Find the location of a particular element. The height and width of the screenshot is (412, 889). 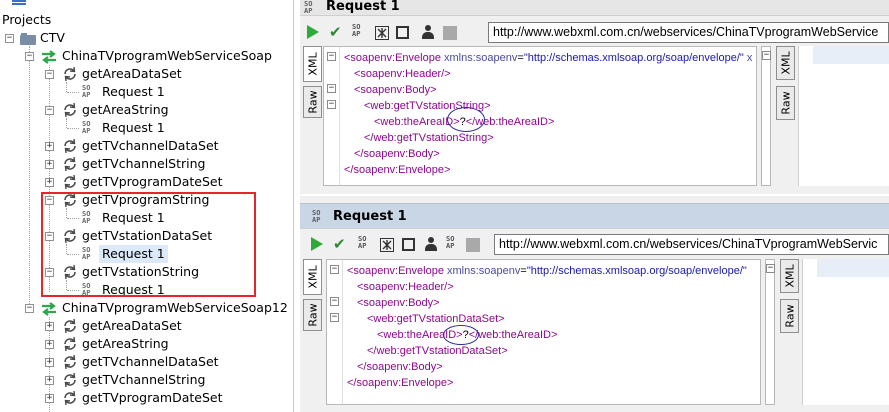

tree-node-interface: − ChinaTVprogramWebServiceSoap12 is located at coordinates (145, 308).